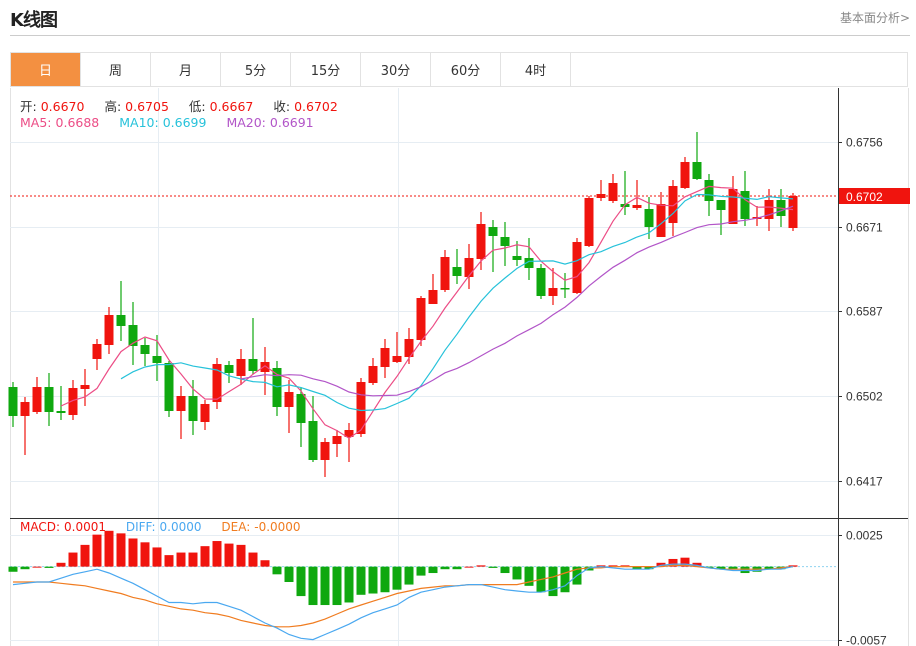  What do you see at coordinates (864, 482) in the screenshot?
I see `y-tick-label: 0.6417` at bounding box center [864, 482].